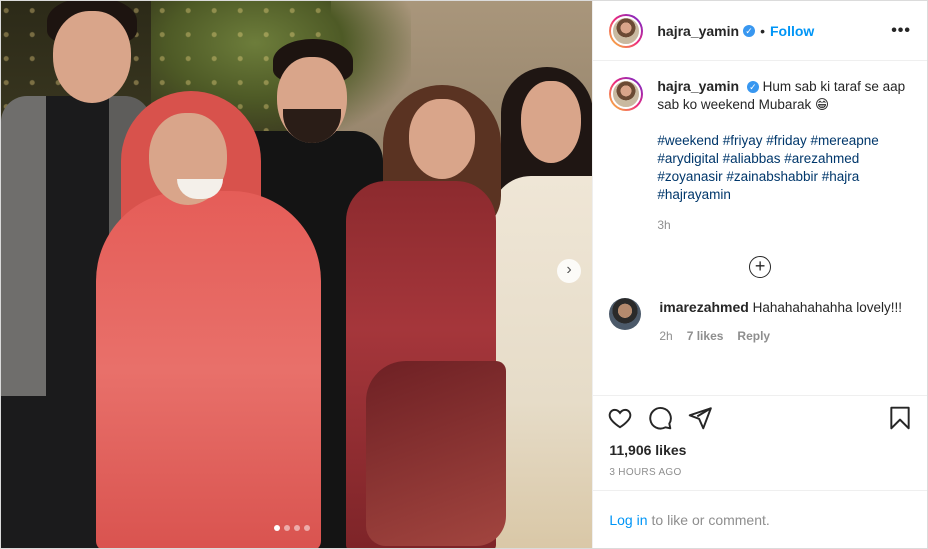 This screenshot has width=928, height=549. I want to click on header-username: hajra_yamin, so click(698, 31).